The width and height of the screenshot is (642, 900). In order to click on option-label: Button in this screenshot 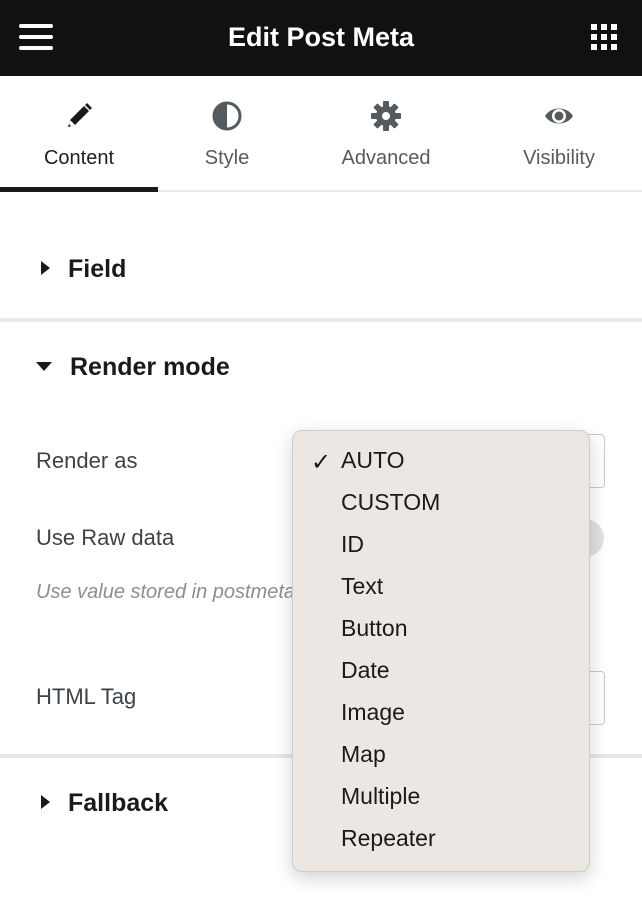, I will do `click(374, 628)`.